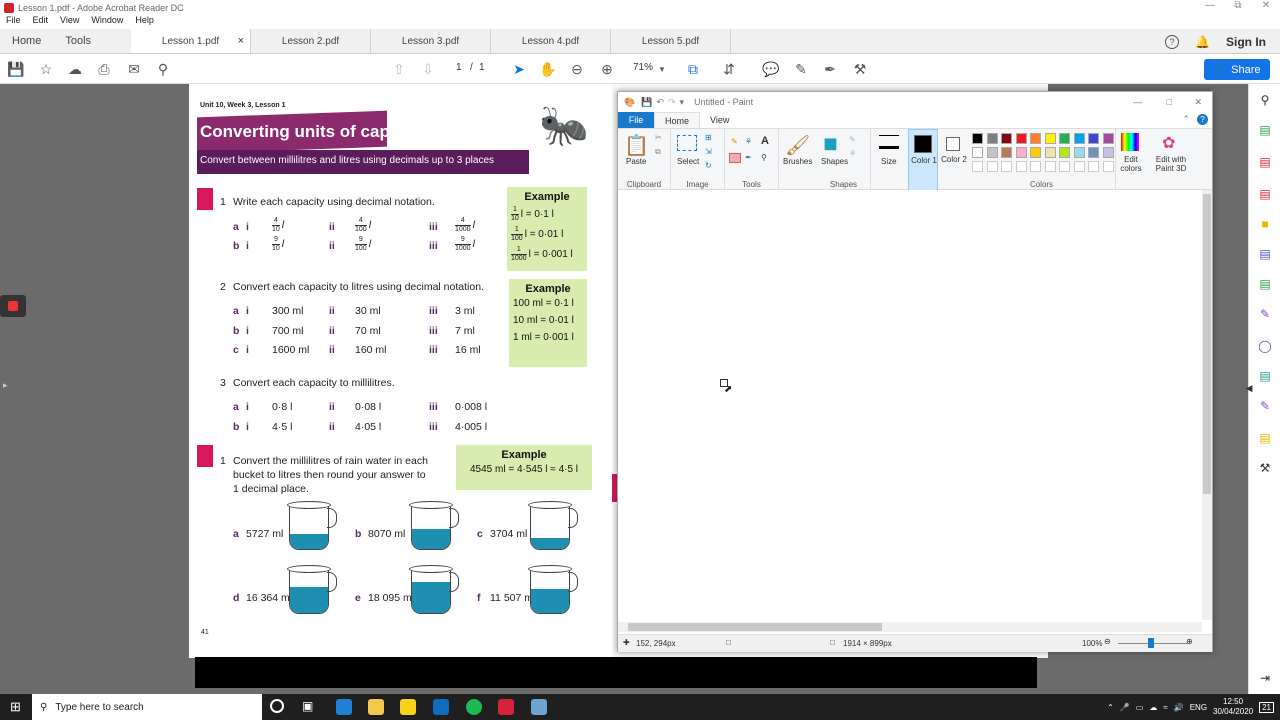  I want to click on menu-view: View, so click(69, 22).